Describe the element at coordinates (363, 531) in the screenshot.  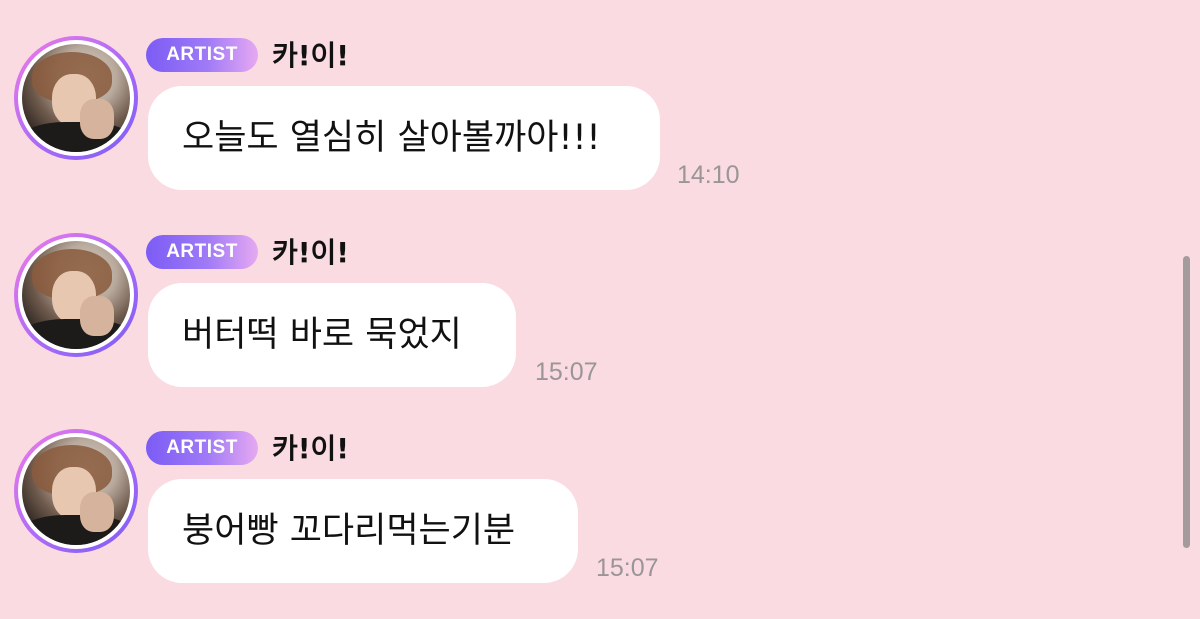
I see `message-bubble: 붕어빵 꼬다리먹는기분` at that location.